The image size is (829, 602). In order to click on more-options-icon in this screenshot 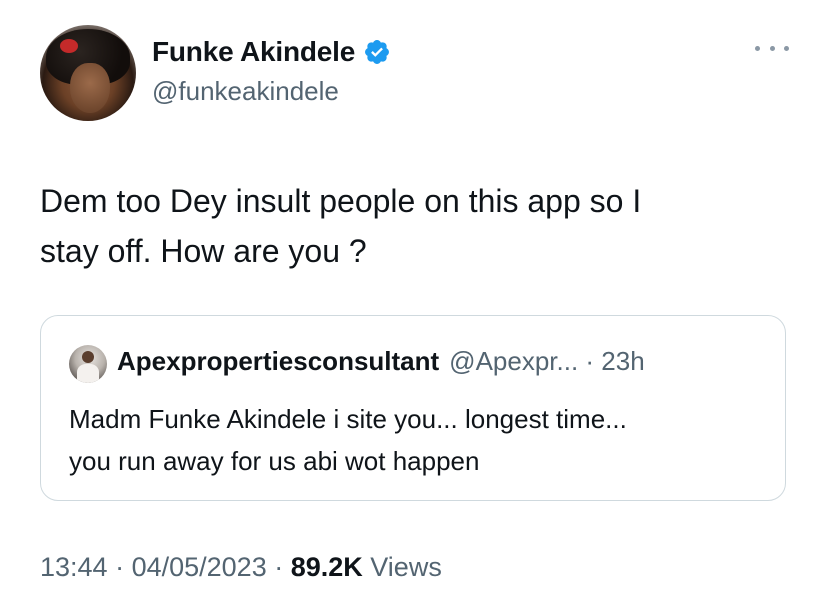, I will do `click(772, 48)`.